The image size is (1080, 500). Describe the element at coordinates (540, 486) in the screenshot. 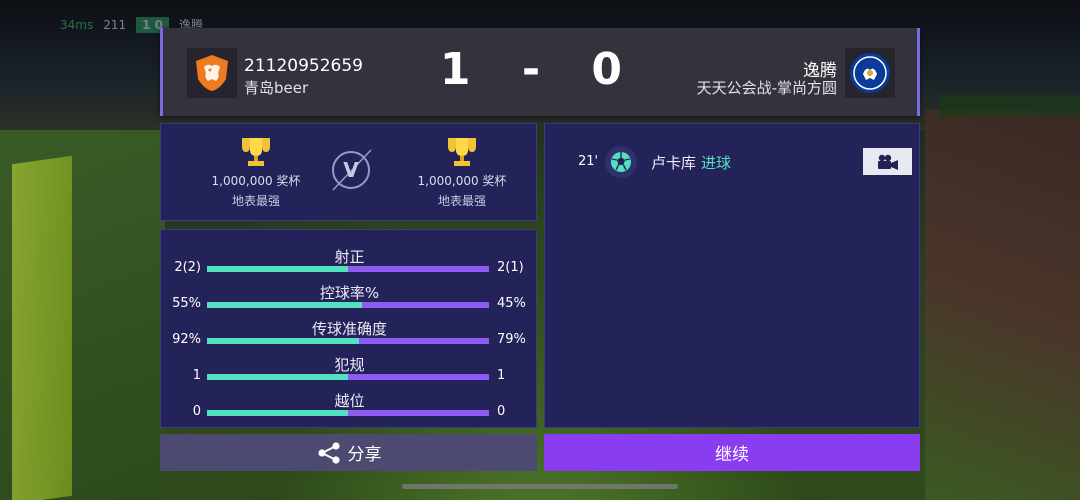

I see `system-home-indicator` at that location.